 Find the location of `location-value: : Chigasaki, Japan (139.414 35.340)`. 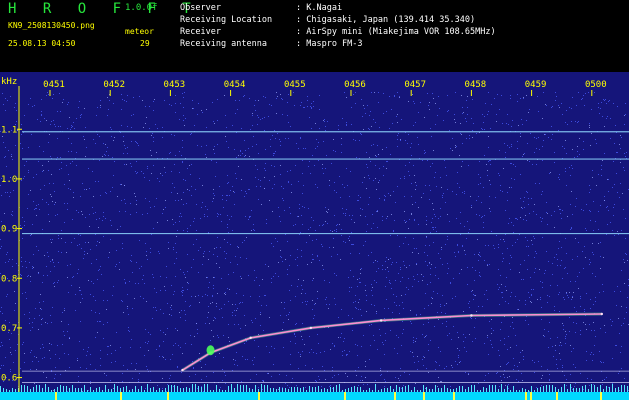

location-value: : Chigasaki, Japan (139.414 35.340) is located at coordinates (386, 20).